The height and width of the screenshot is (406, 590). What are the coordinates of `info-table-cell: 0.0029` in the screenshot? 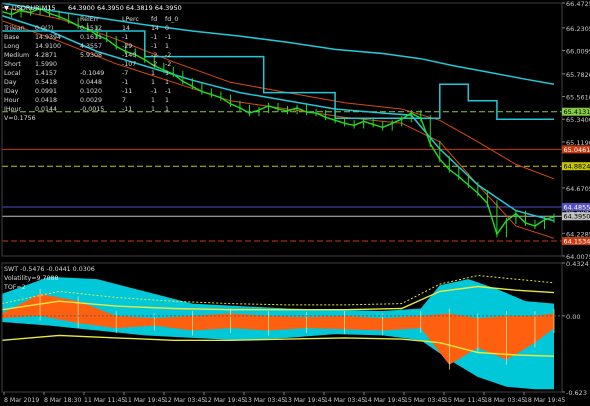 It's located at (91, 100).